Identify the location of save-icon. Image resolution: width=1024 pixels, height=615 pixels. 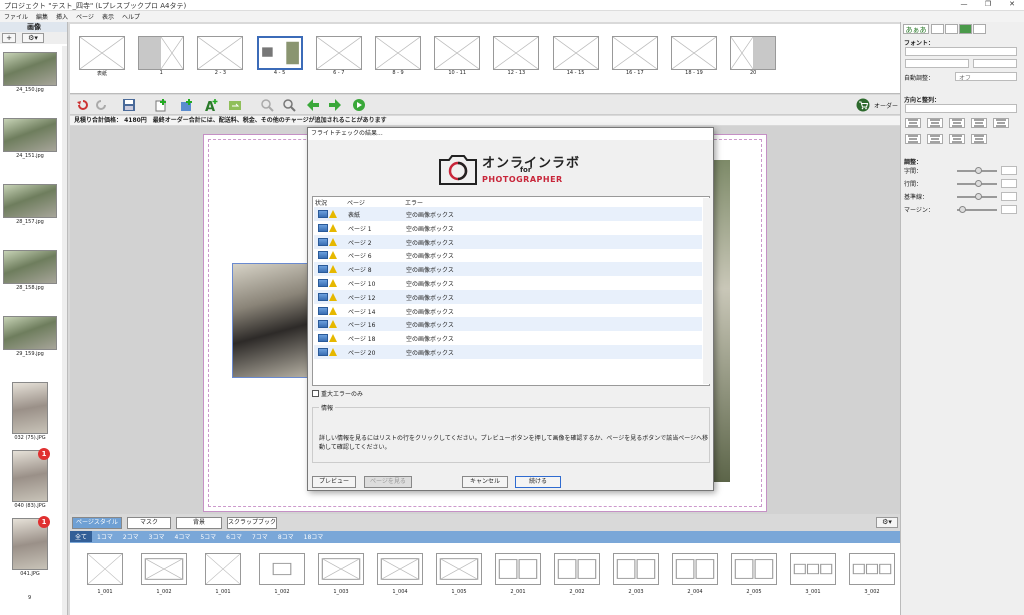
(129, 105).